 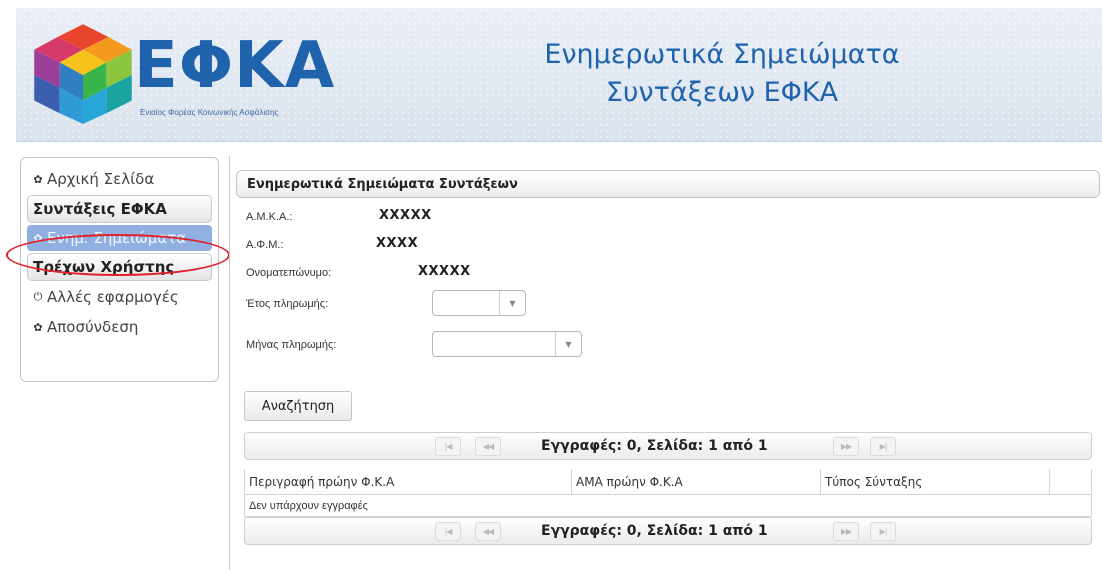 I want to click on logo-subtitle: Ενιαίος Φορέας Κοινωνικής Ασφάλισης, so click(x=209, y=112).